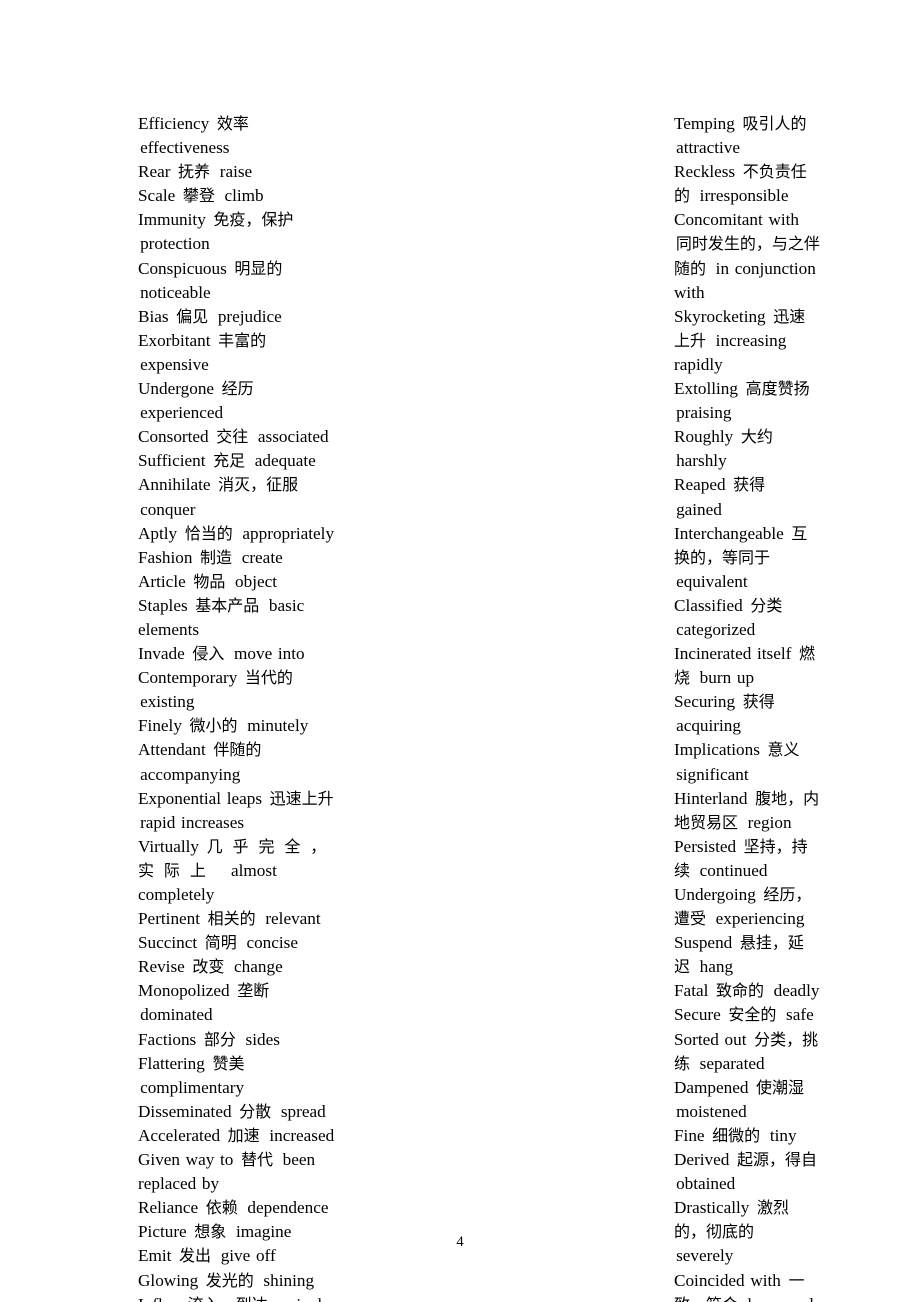 Image resolution: width=920 pixels, height=1302 pixels. What do you see at coordinates (704, 413) in the screenshot?
I see `entry-gloss: praising` at bounding box center [704, 413].